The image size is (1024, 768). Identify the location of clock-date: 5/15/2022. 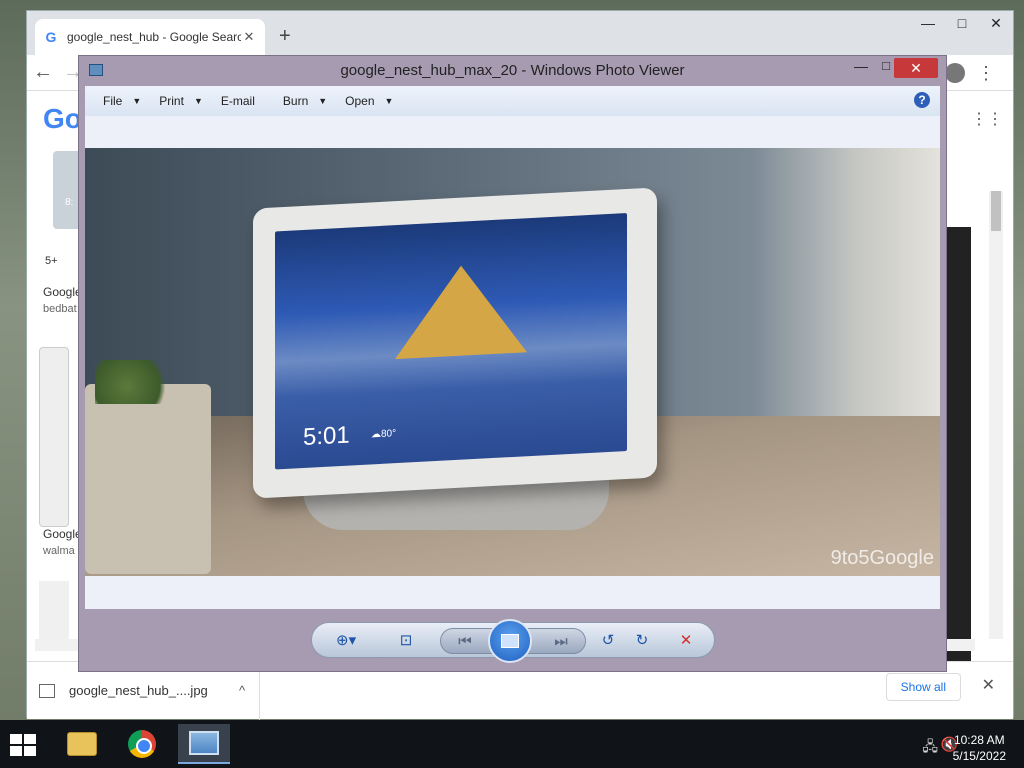
(979, 756).